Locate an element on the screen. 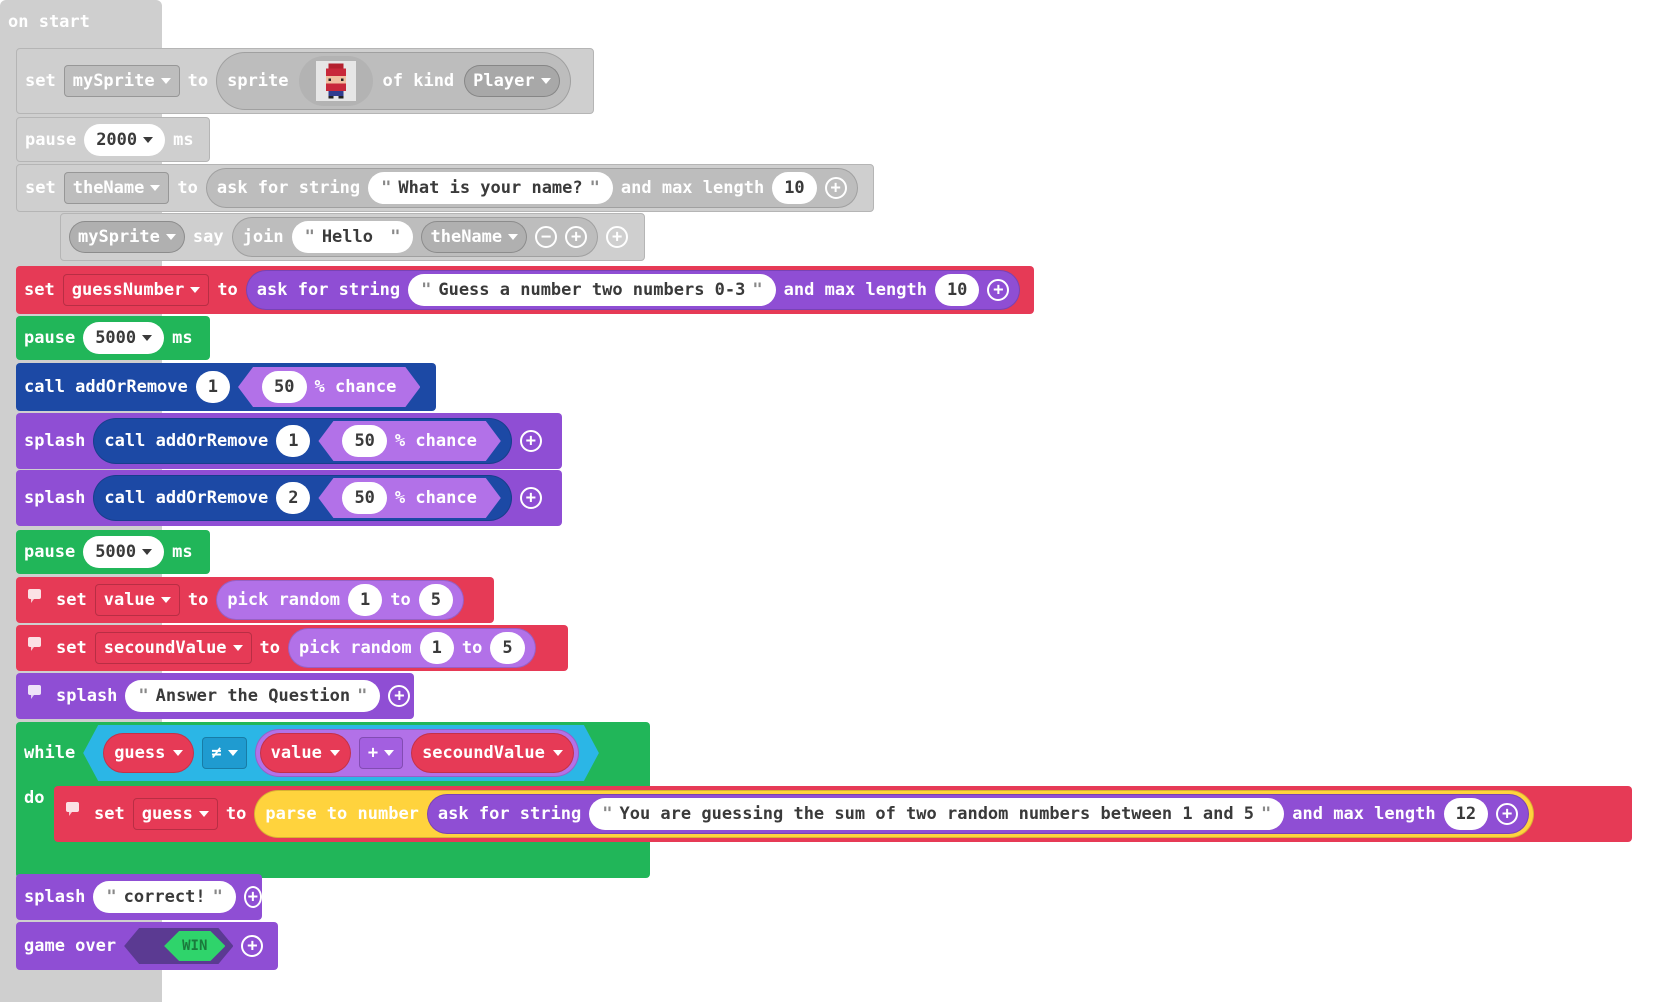  call-label: call addOrRemove is located at coordinates (186, 441).